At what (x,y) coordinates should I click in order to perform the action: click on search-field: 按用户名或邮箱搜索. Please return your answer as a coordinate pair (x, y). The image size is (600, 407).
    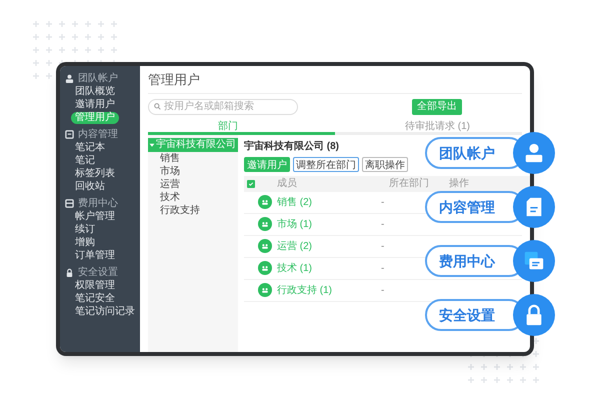
    Looking at the image, I should click on (223, 106).